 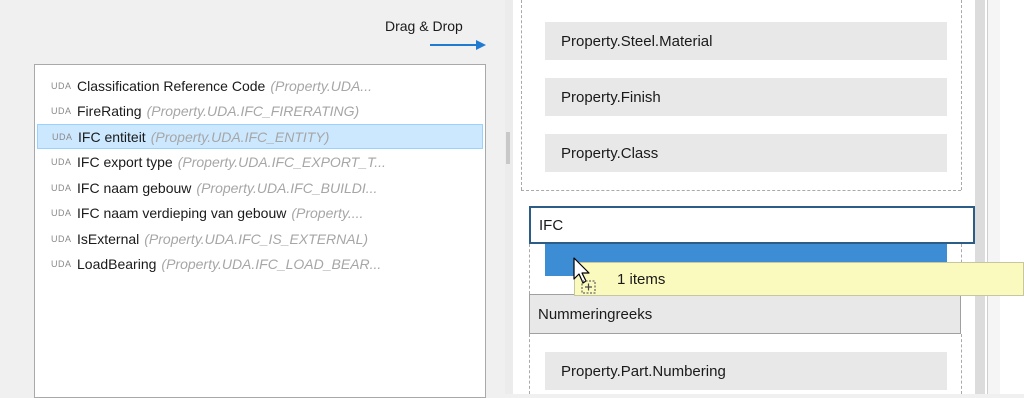 I want to click on field-steel-material: Property.Steel.Material, so click(x=746, y=41).